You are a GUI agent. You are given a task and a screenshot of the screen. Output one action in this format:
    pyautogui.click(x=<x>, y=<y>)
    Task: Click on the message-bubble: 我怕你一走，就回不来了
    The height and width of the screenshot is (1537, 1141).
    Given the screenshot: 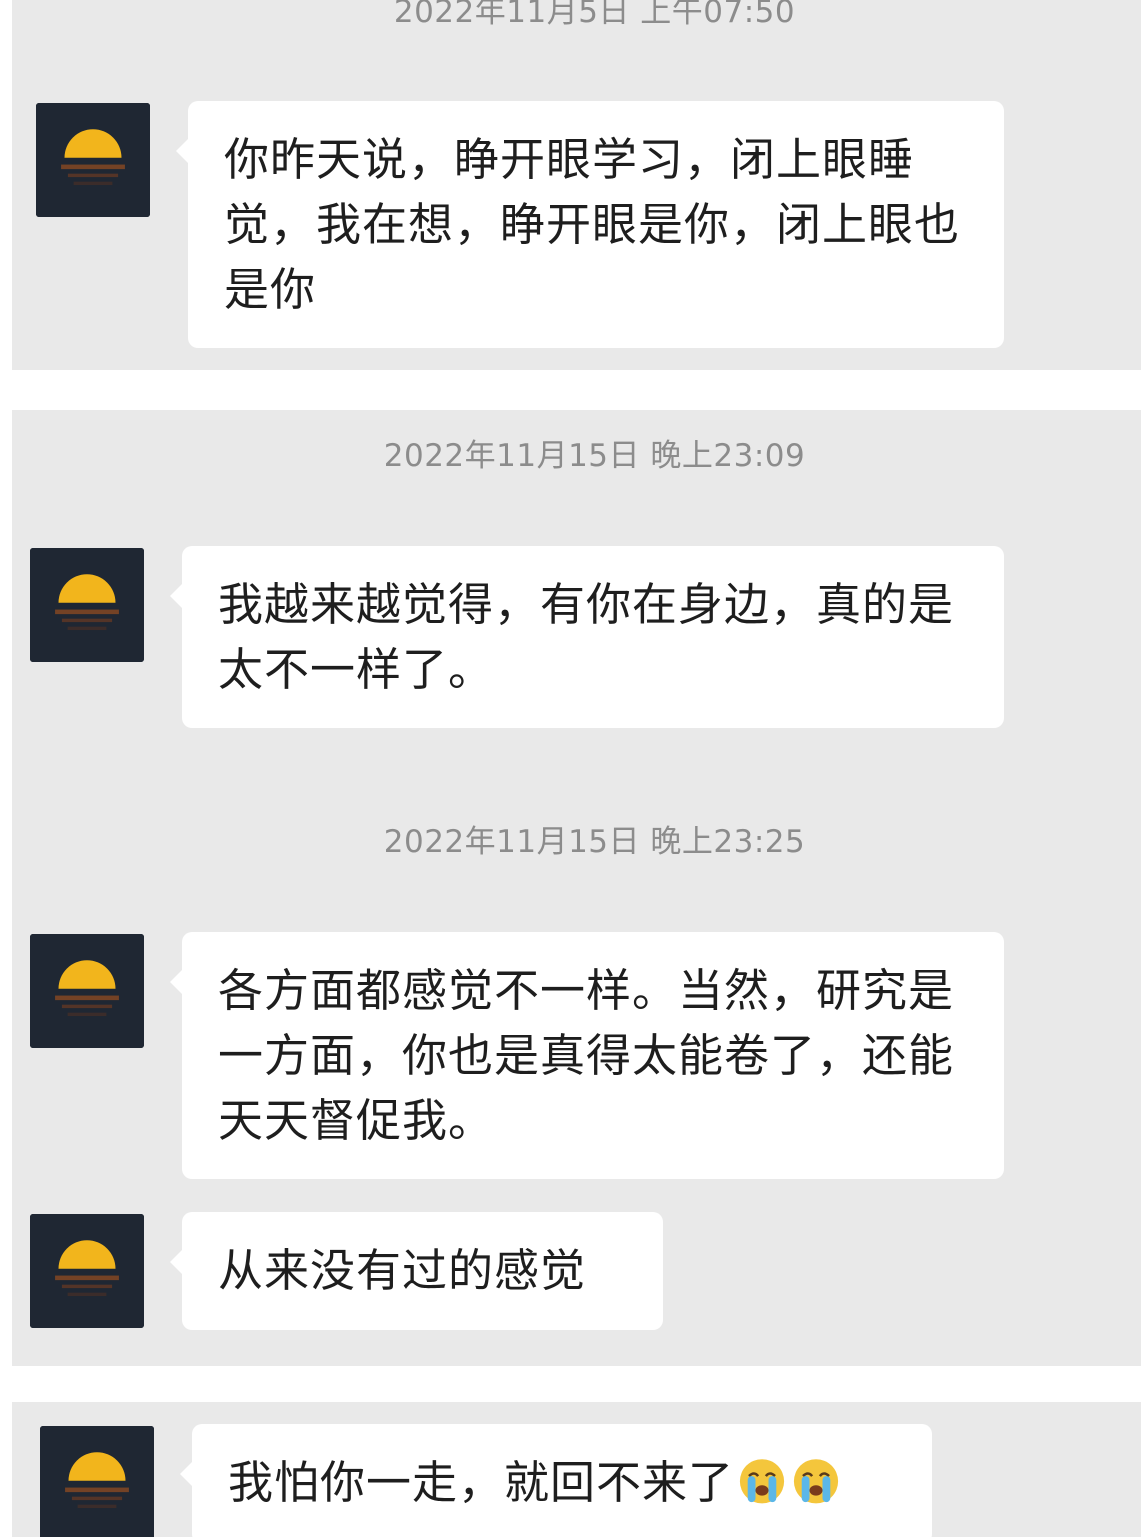 What is the action you would take?
    pyautogui.click(x=556, y=1480)
    